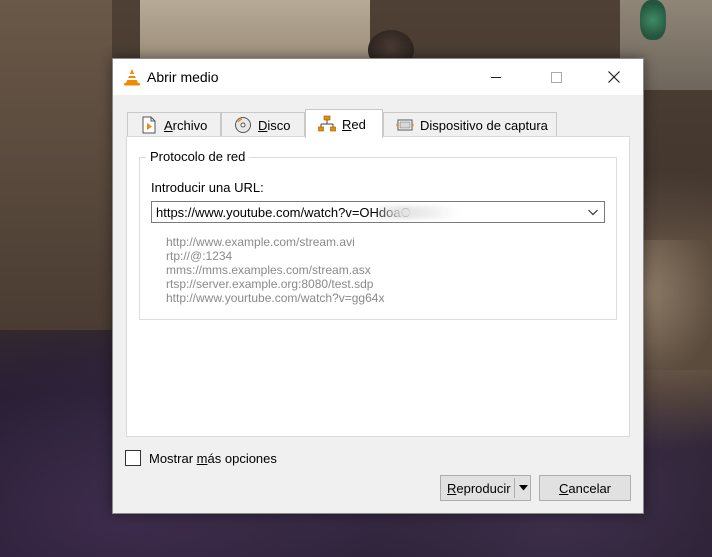  I want to click on play-button-label: Reproducir, so click(479, 488).